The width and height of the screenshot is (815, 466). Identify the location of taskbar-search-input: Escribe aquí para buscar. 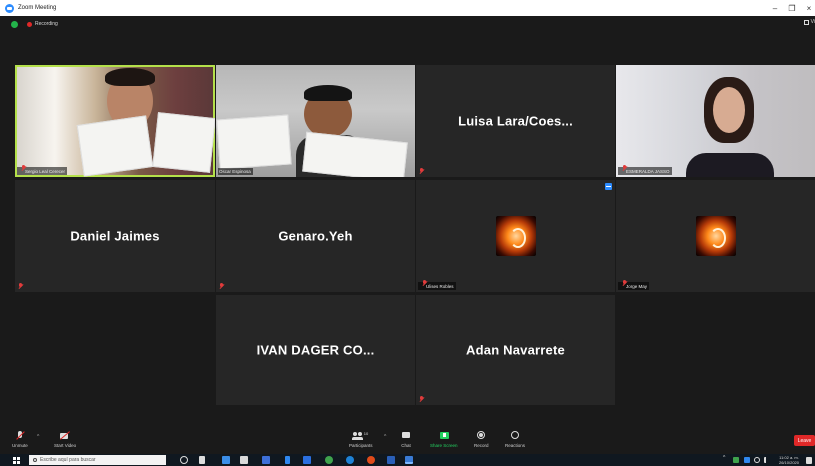
(97, 460).